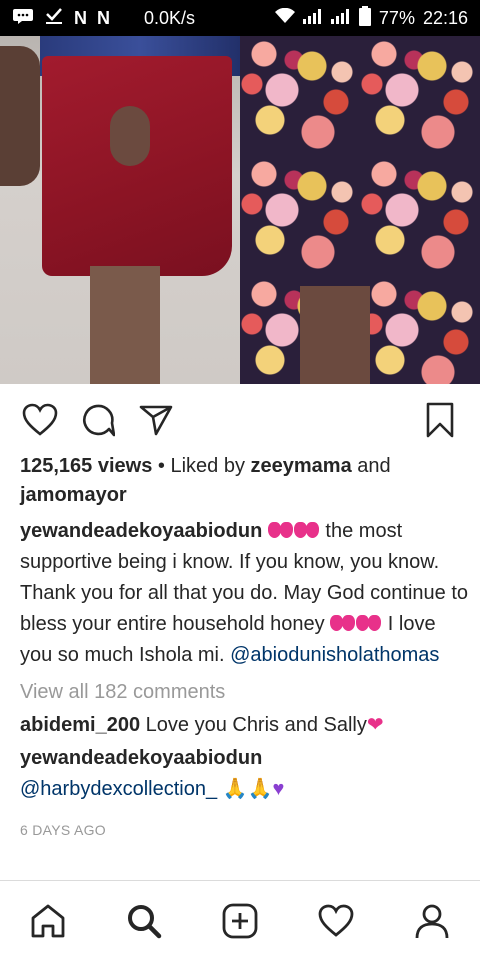 This screenshot has height=960, width=480. Describe the element at coordinates (240, 18) in the screenshot. I see `status-bar: N N 0.0K/s 77% 22:16` at that location.